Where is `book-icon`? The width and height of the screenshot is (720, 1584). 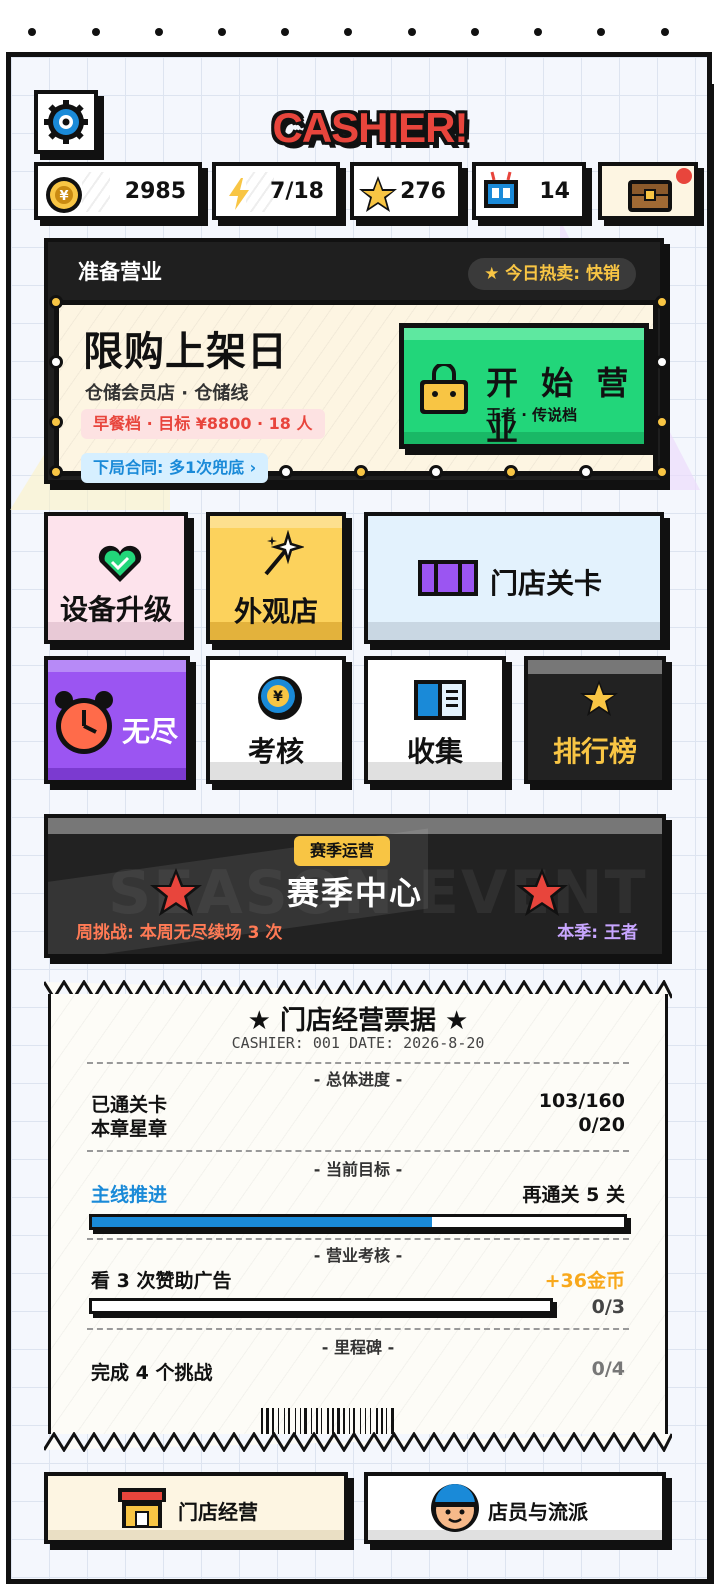 book-icon is located at coordinates (440, 700).